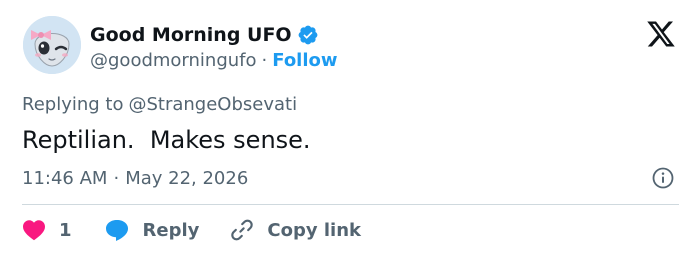 The image size is (700, 256). I want to click on tweet-timestamp: 11:46 AM · May 22, 2026, so click(135, 178).